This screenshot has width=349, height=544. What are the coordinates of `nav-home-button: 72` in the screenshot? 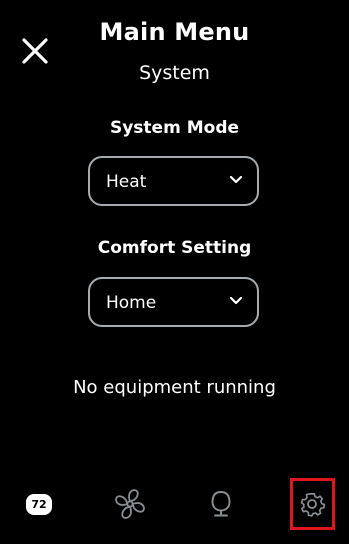 It's located at (39, 504).